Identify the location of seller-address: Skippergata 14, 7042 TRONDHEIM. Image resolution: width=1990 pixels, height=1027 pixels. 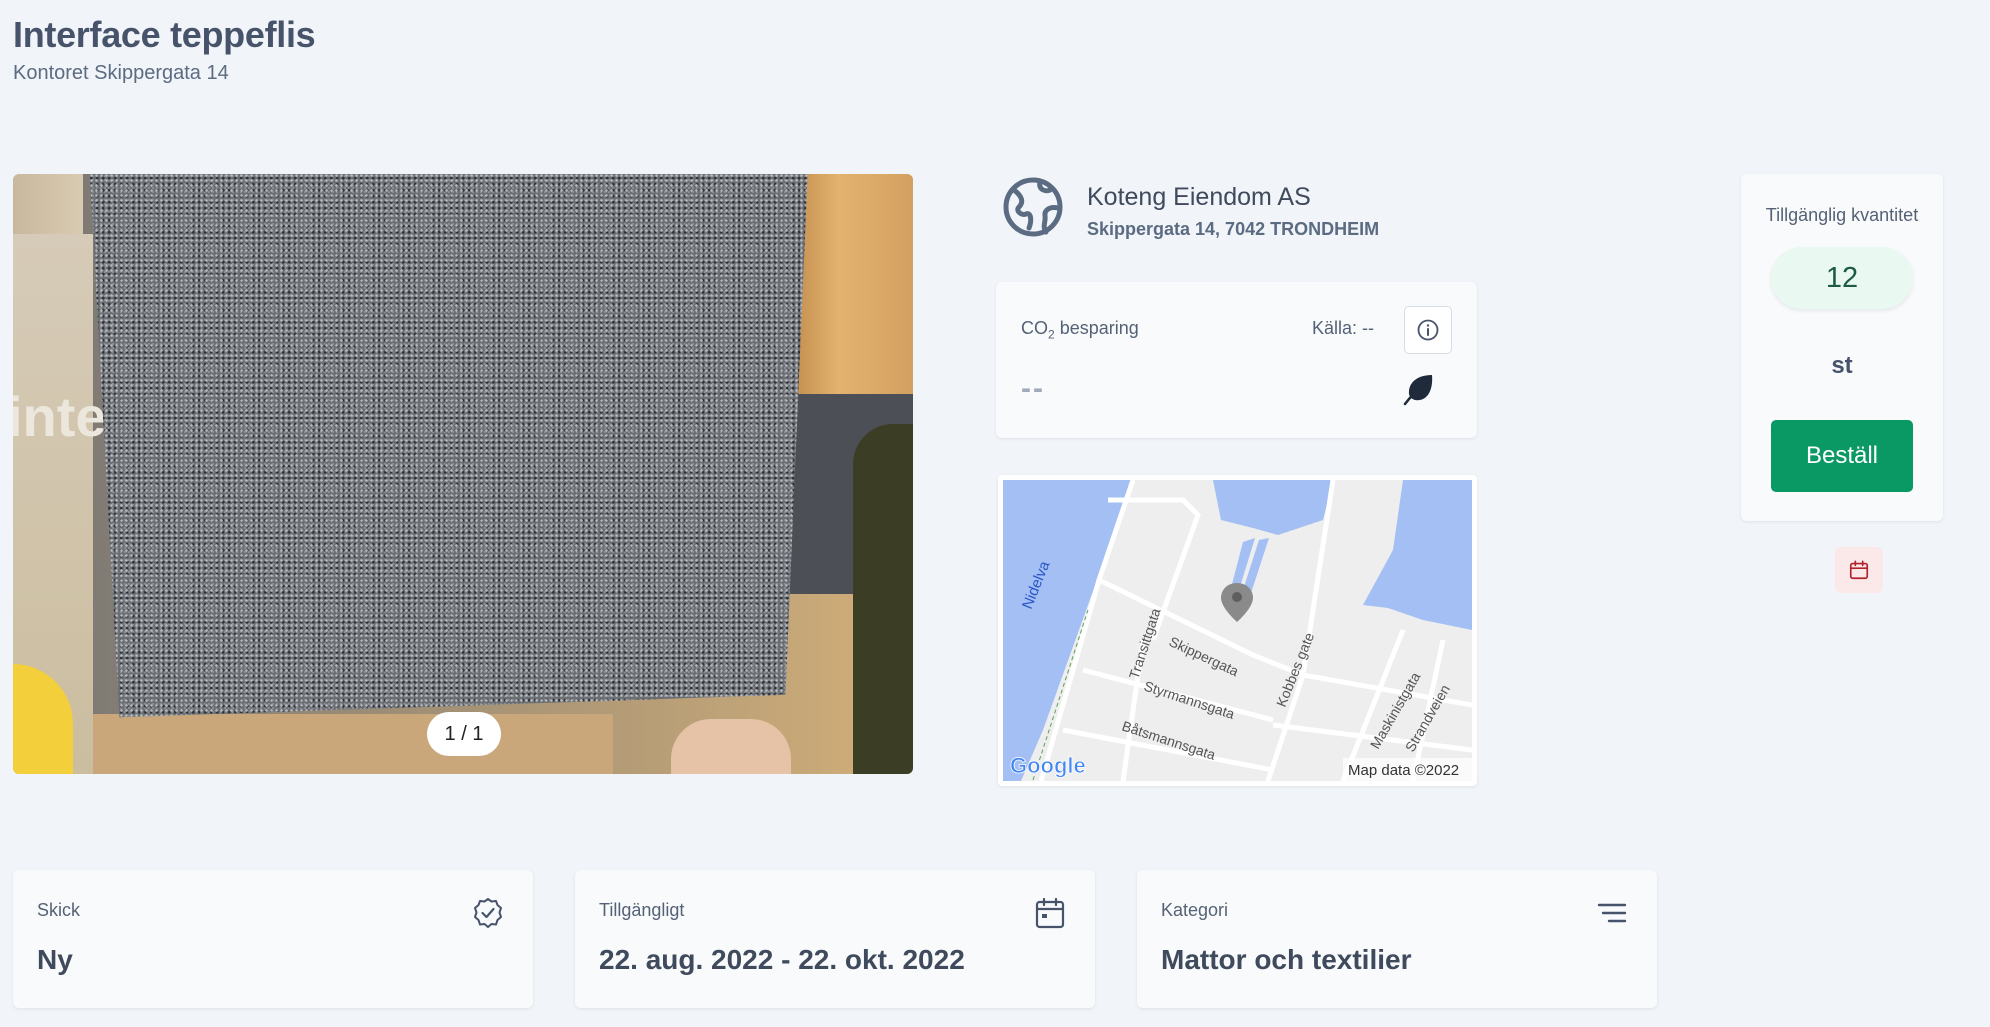
(1233, 229).